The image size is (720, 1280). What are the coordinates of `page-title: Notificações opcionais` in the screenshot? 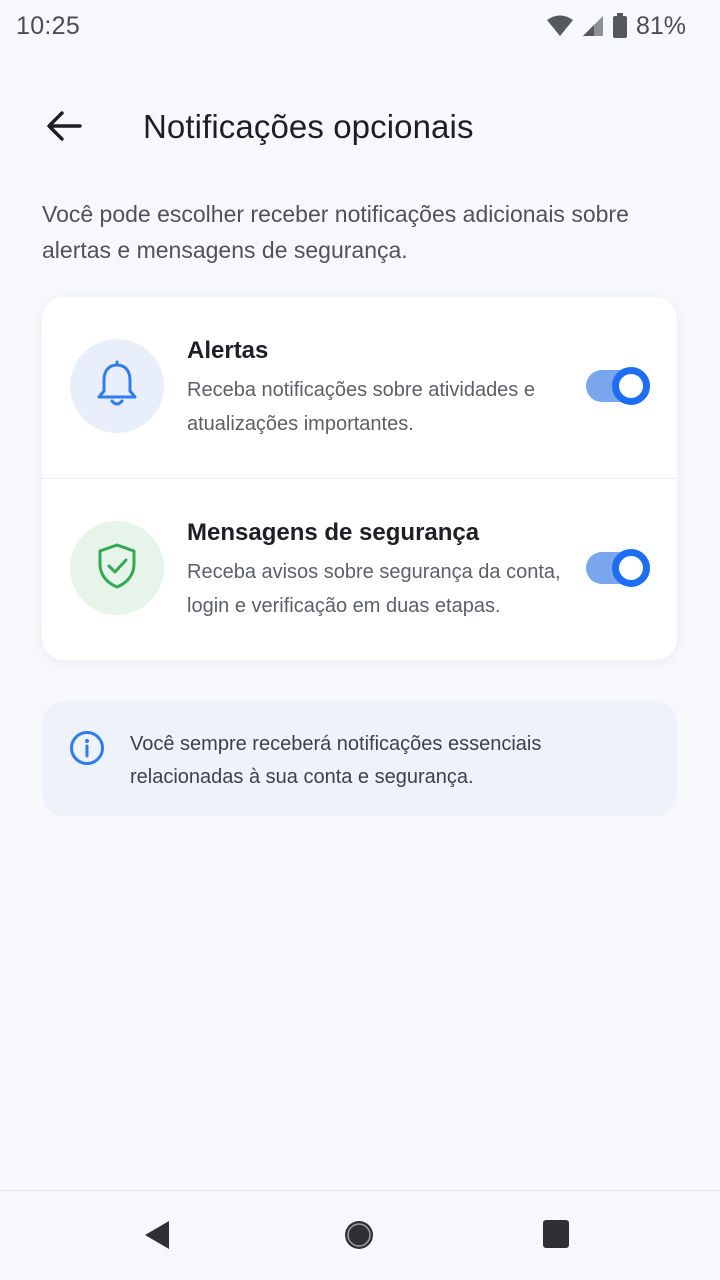 It's located at (308, 126).